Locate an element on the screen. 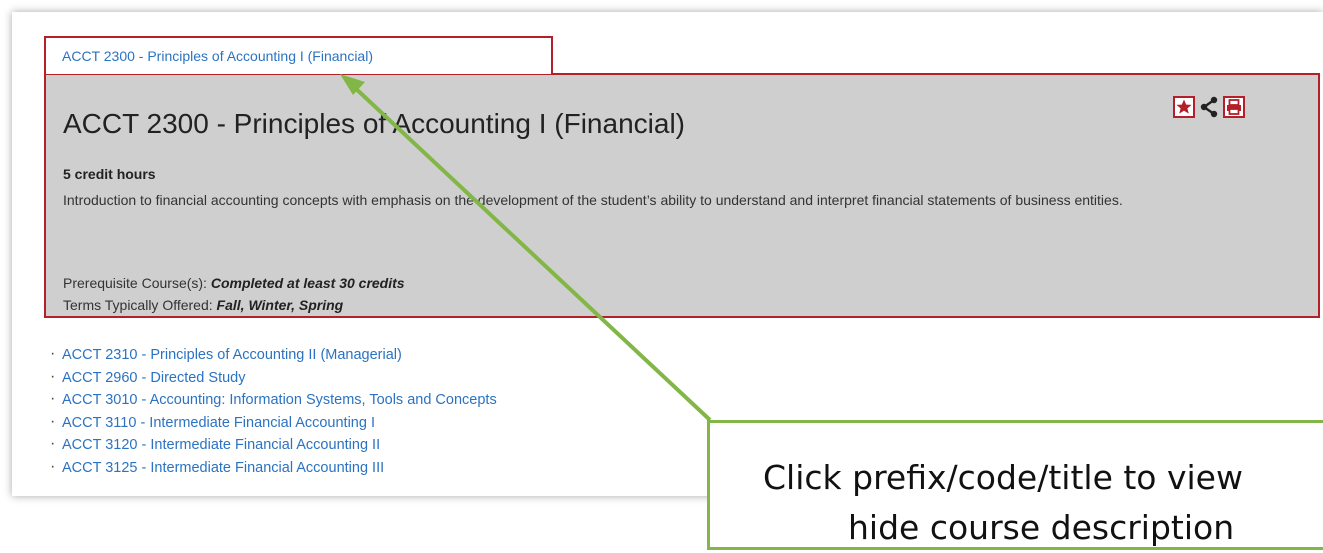  list-item: ACCT 2960 - Directed Study is located at coordinates (273, 380).